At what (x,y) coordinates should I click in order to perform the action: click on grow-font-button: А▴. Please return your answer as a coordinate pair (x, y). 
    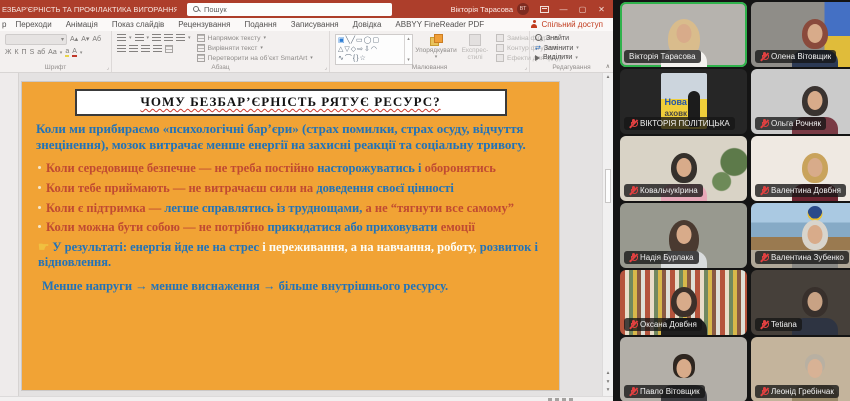
    Looking at the image, I should click on (74, 39).